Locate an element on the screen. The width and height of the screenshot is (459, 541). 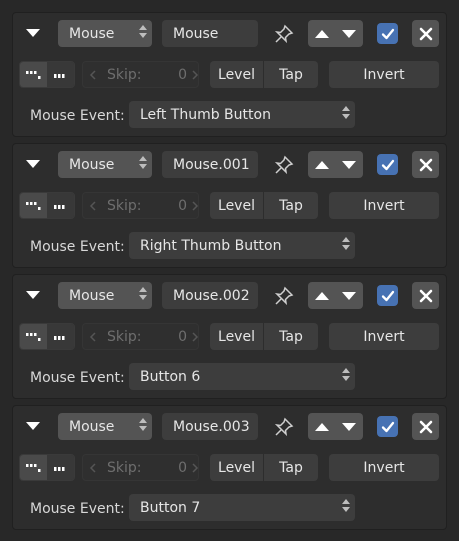
mouse-event-dropdown: Button 6 is located at coordinates (242, 376).